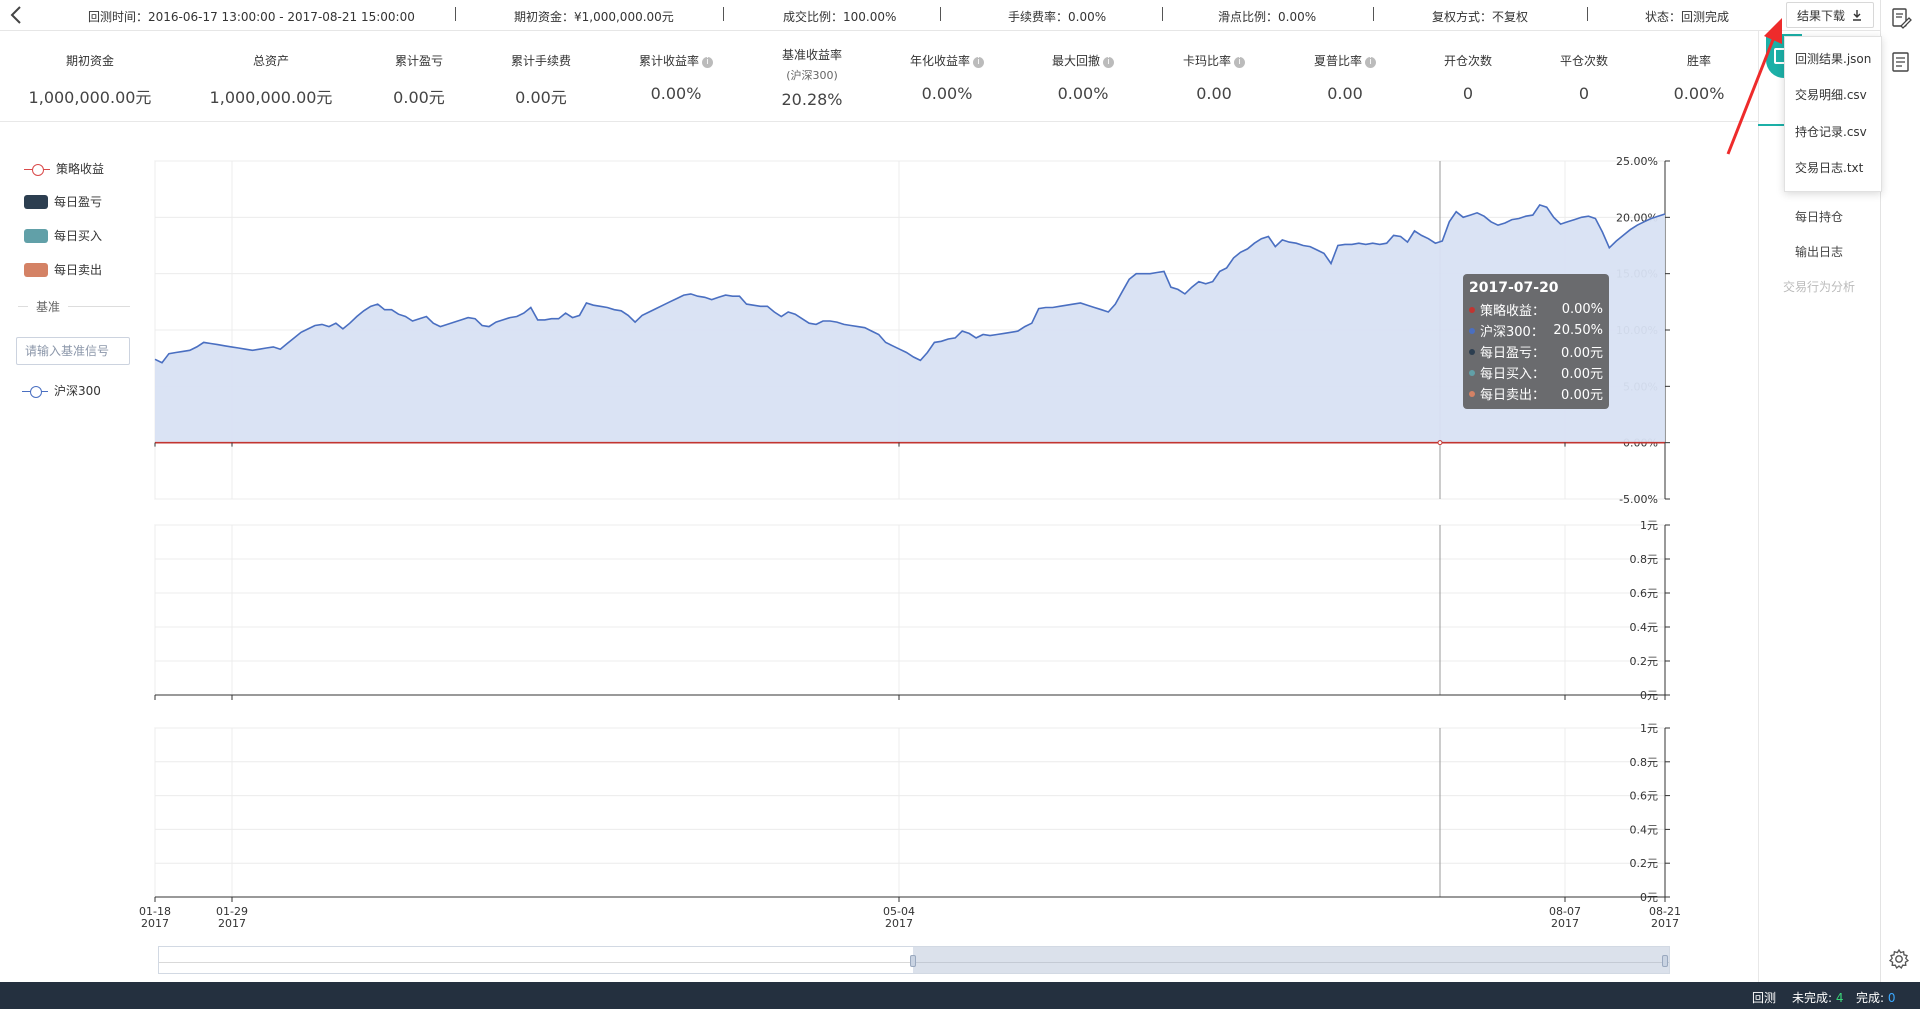 The height and width of the screenshot is (1009, 1920). What do you see at coordinates (960, 995) in the screenshot?
I see `bottom-status-bar: 回测 未完成: 4 完成: 0` at bounding box center [960, 995].